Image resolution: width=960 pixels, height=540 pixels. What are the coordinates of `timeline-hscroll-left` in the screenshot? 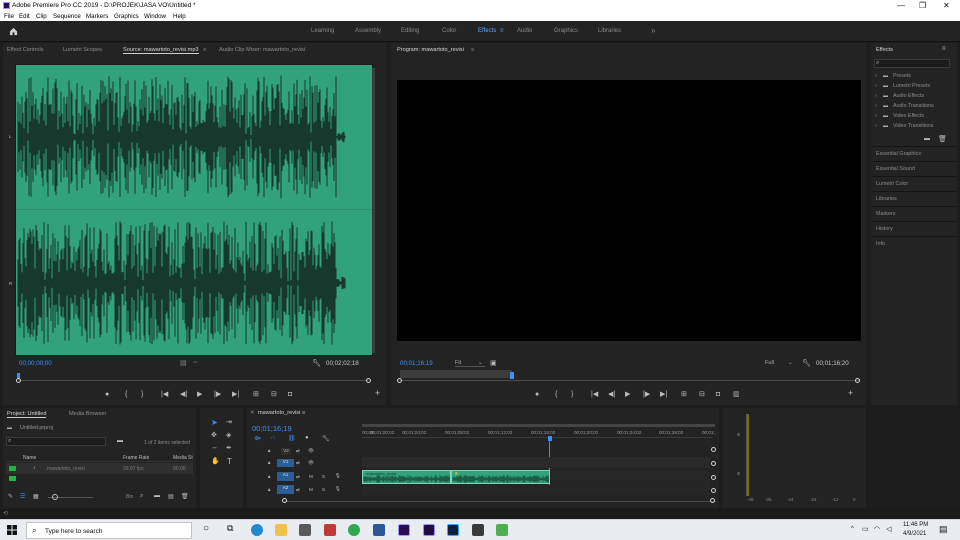 It's located at (284, 500).